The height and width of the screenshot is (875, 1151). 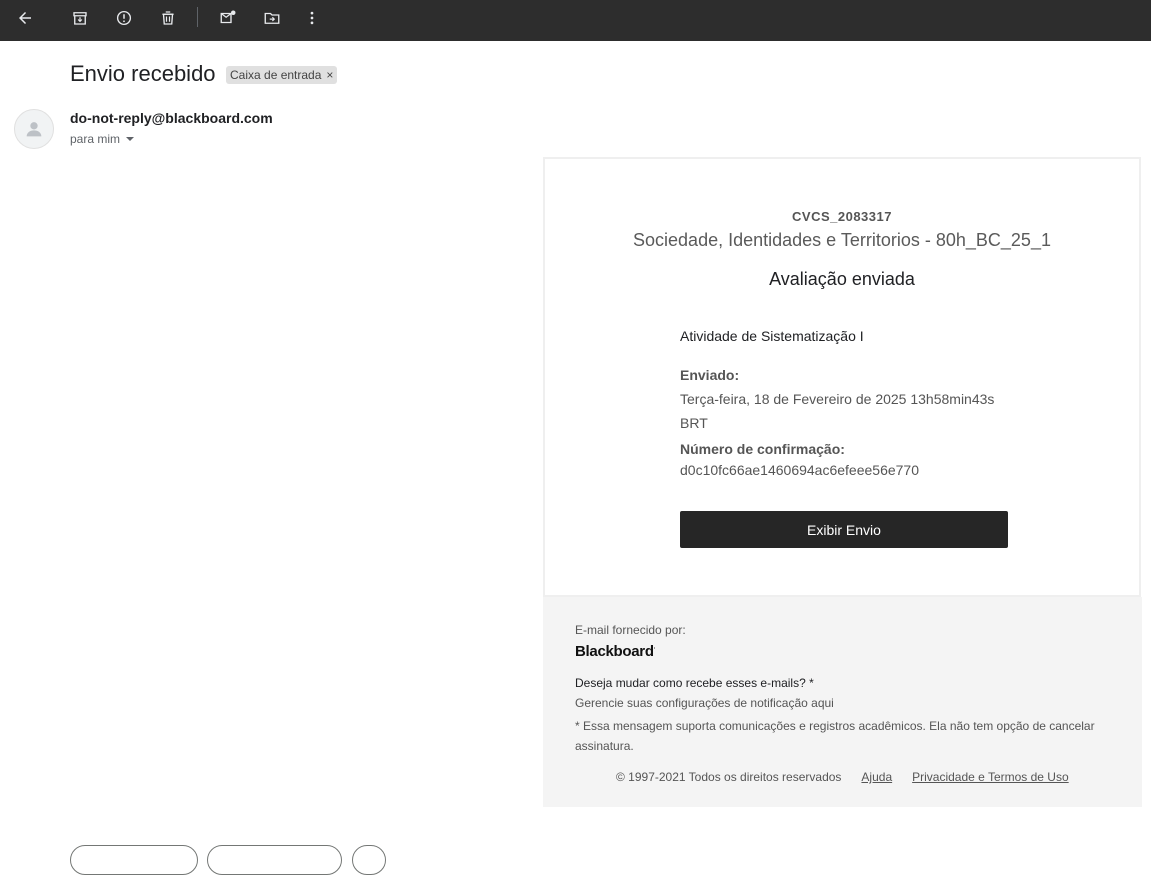 I want to click on chevron-down-icon, so click(x=130, y=139).